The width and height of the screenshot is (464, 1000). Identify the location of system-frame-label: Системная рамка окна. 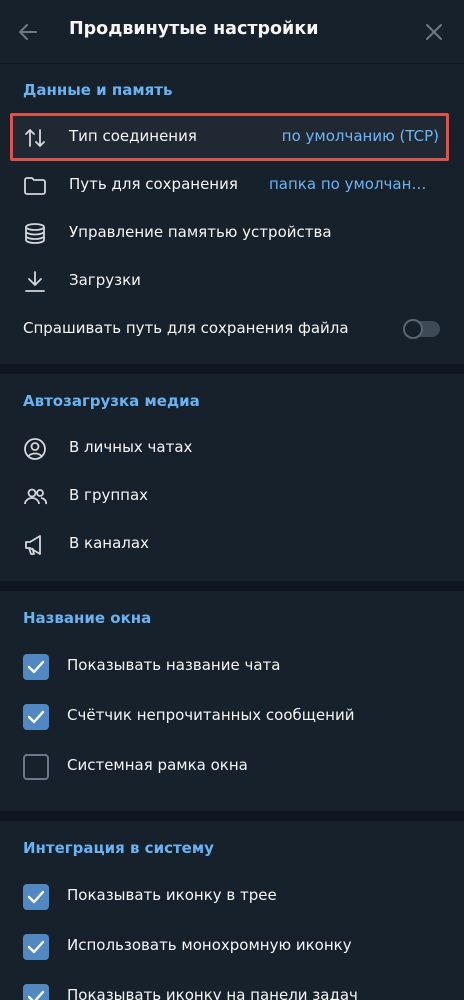
(157, 765).